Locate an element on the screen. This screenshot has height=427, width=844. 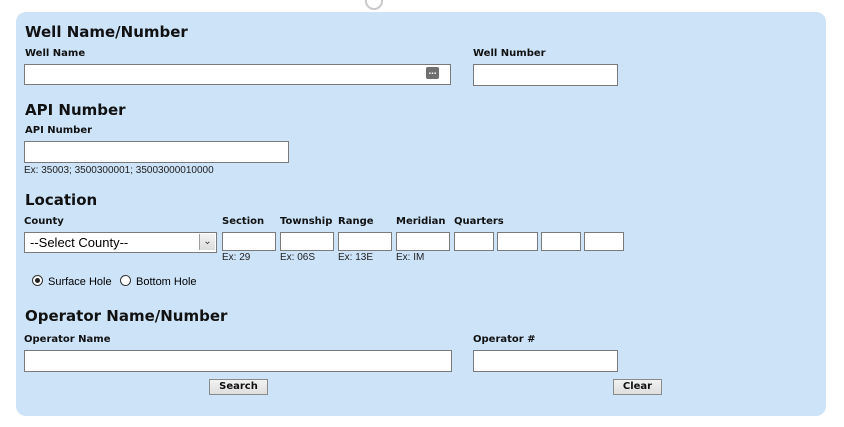
well-number-input is located at coordinates (545, 75).